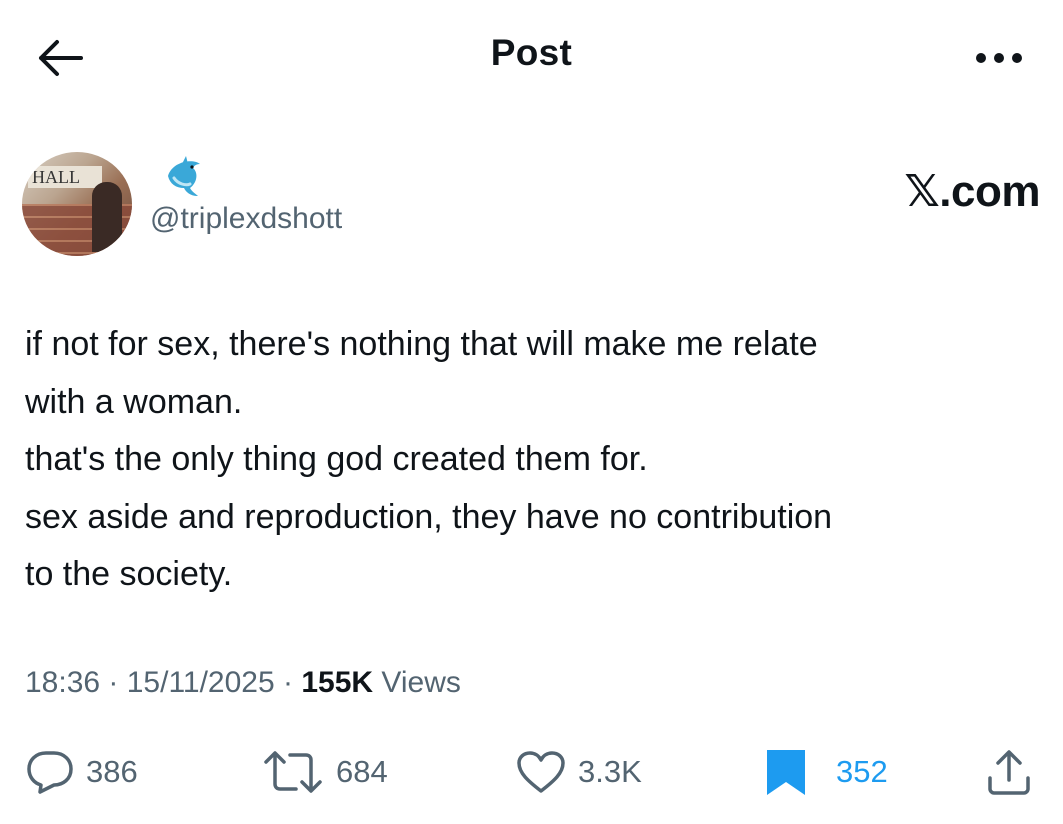 This screenshot has width=1063, height=824. What do you see at coordinates (246, 219) in the screenshot?
I see `author-handle: @triplexdshott` at bounding box center [246, 219].